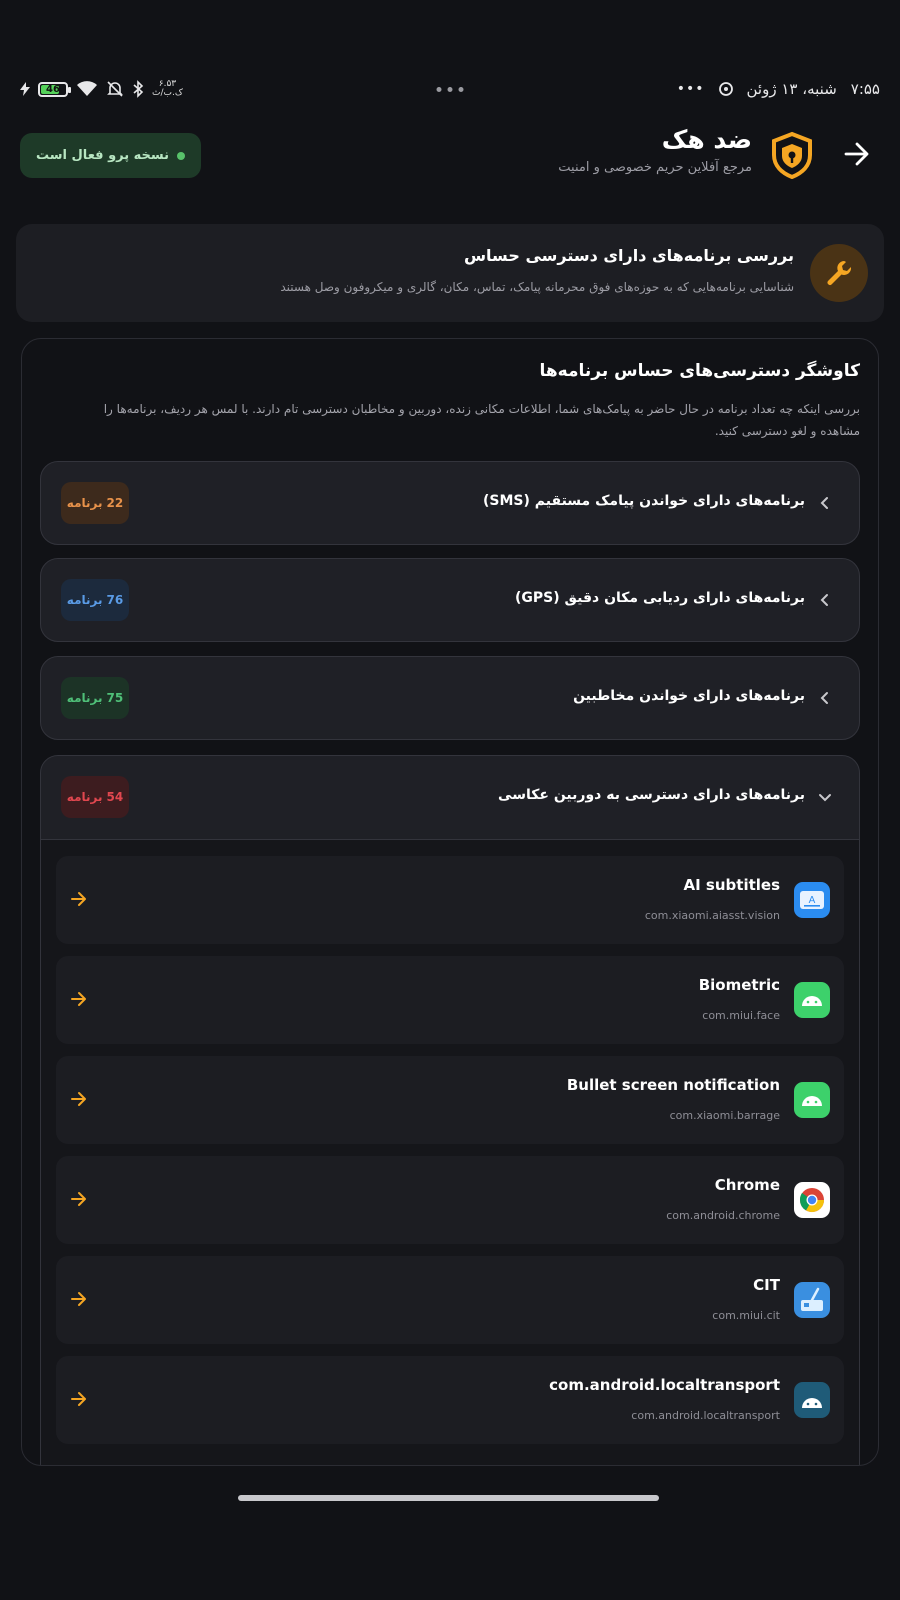 This screenshot has height=1600, width=900. I want to click on chrome-icon, so click(812, 1200).